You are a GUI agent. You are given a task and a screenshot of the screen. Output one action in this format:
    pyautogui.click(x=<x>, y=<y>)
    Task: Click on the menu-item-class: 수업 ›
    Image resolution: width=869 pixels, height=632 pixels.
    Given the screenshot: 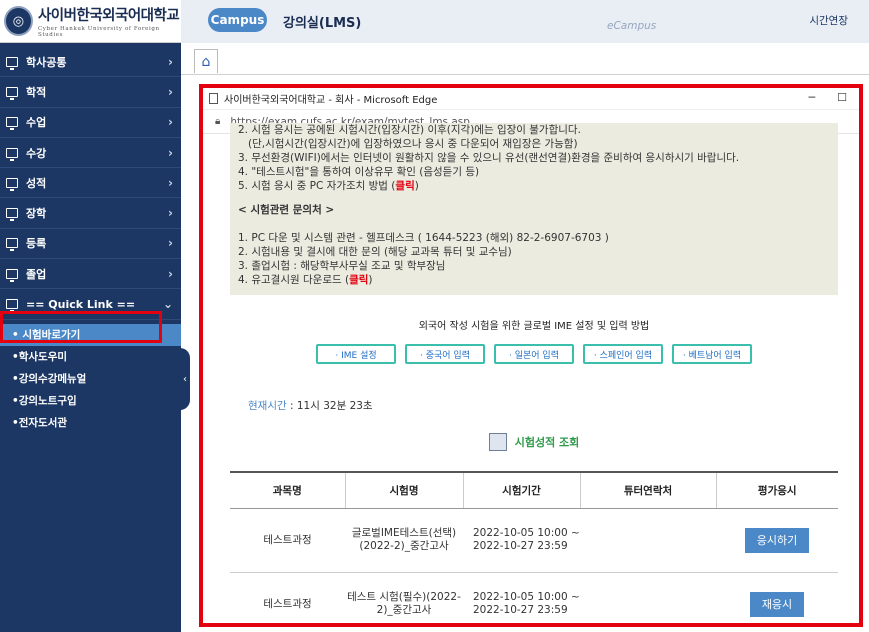 What is the action you would take?
    pyautogui.click(x=90, y=123)
    